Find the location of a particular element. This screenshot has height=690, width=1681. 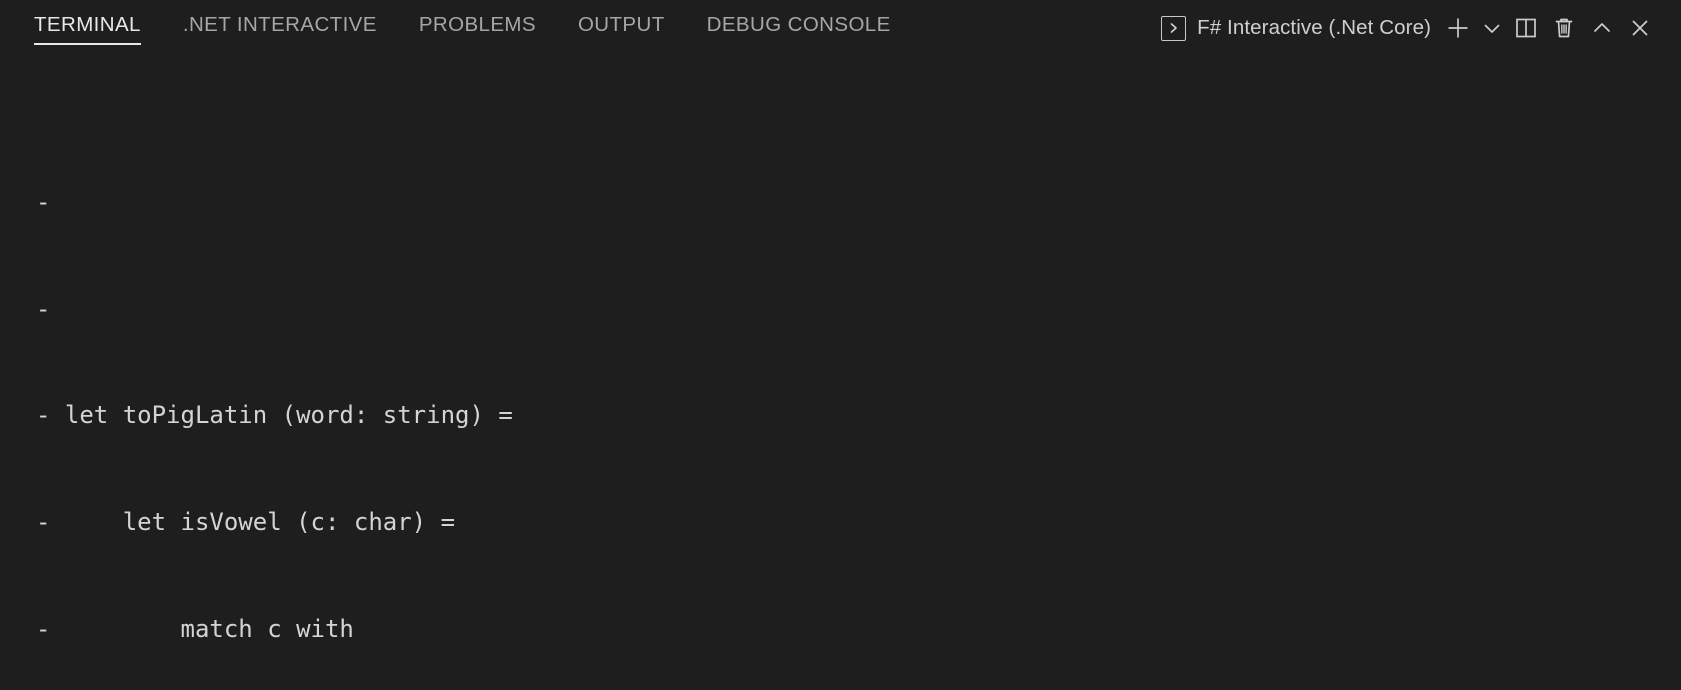

close-panel-button is located at coordinates (1640, 28).